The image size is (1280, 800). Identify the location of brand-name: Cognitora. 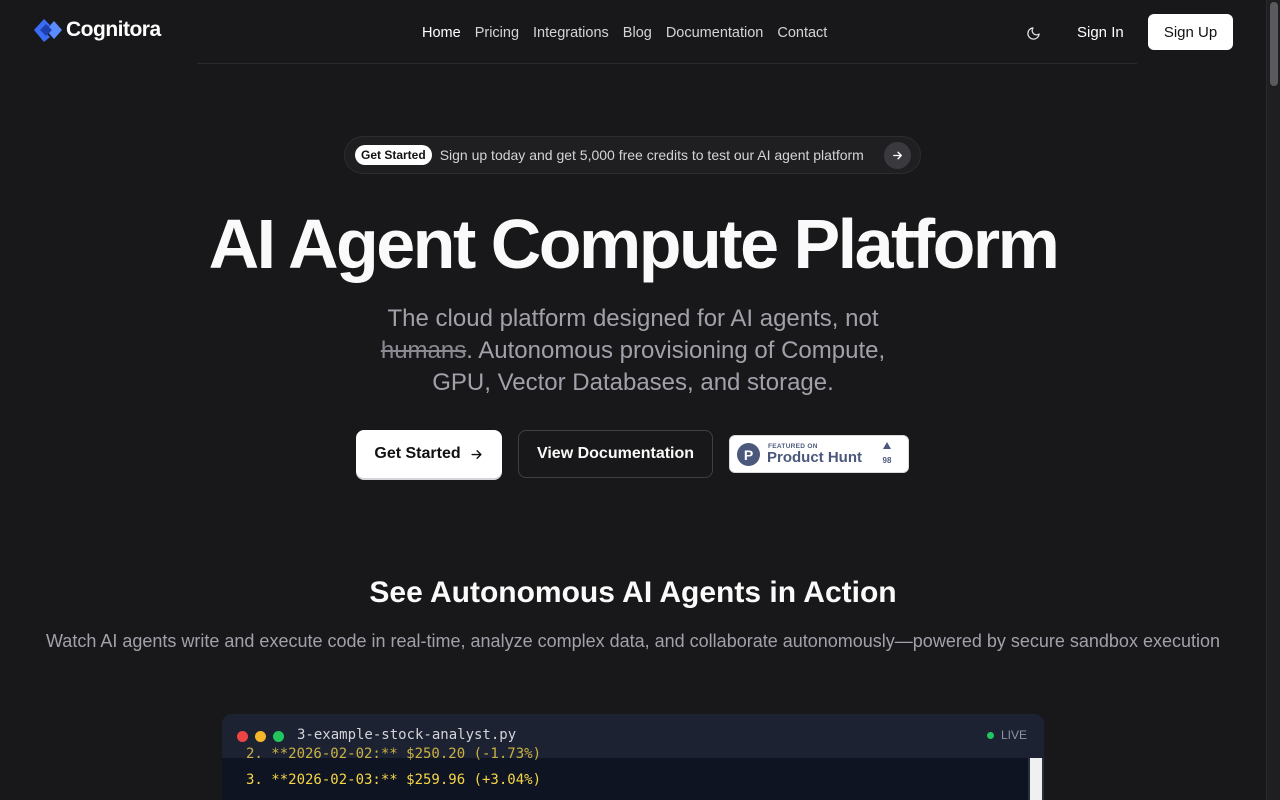
(113, 29).